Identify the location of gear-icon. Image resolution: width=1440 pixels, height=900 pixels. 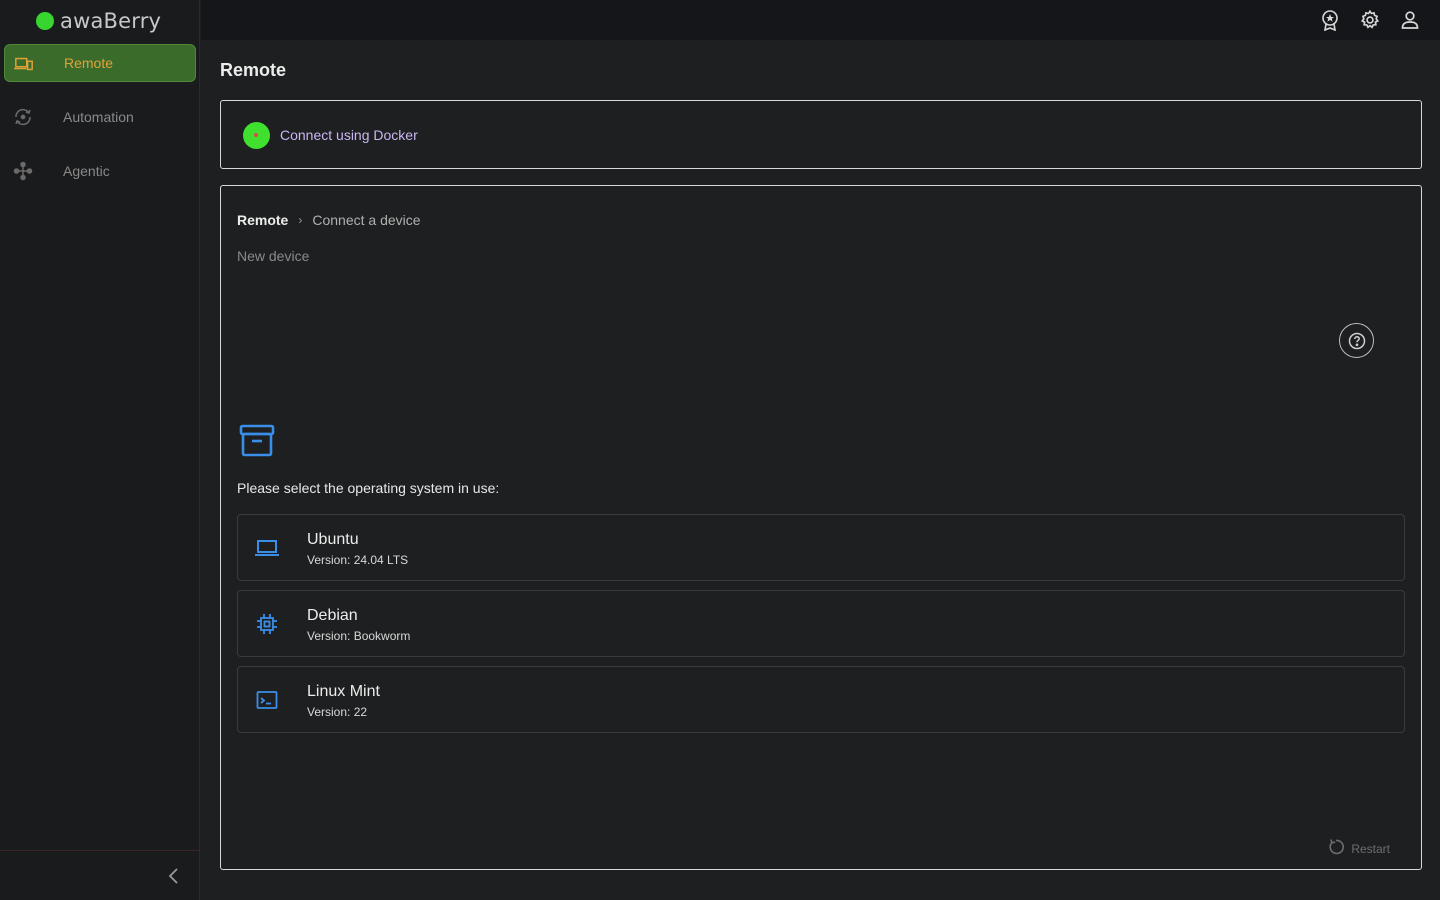
(1370, 20).